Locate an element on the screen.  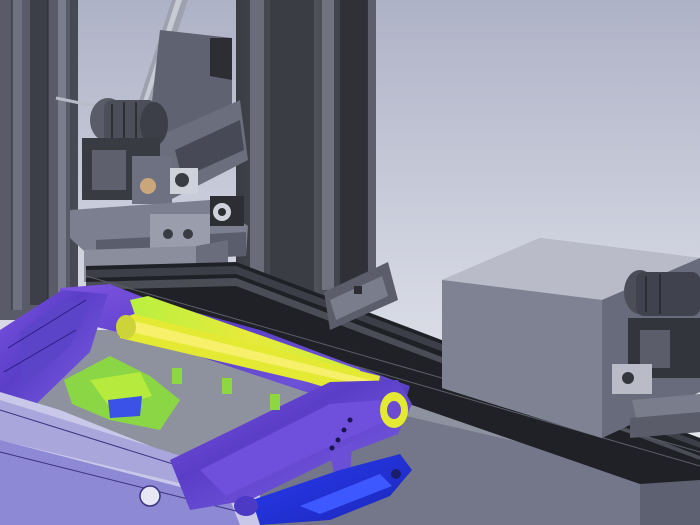
center-column is located at coordinates (306, 150).